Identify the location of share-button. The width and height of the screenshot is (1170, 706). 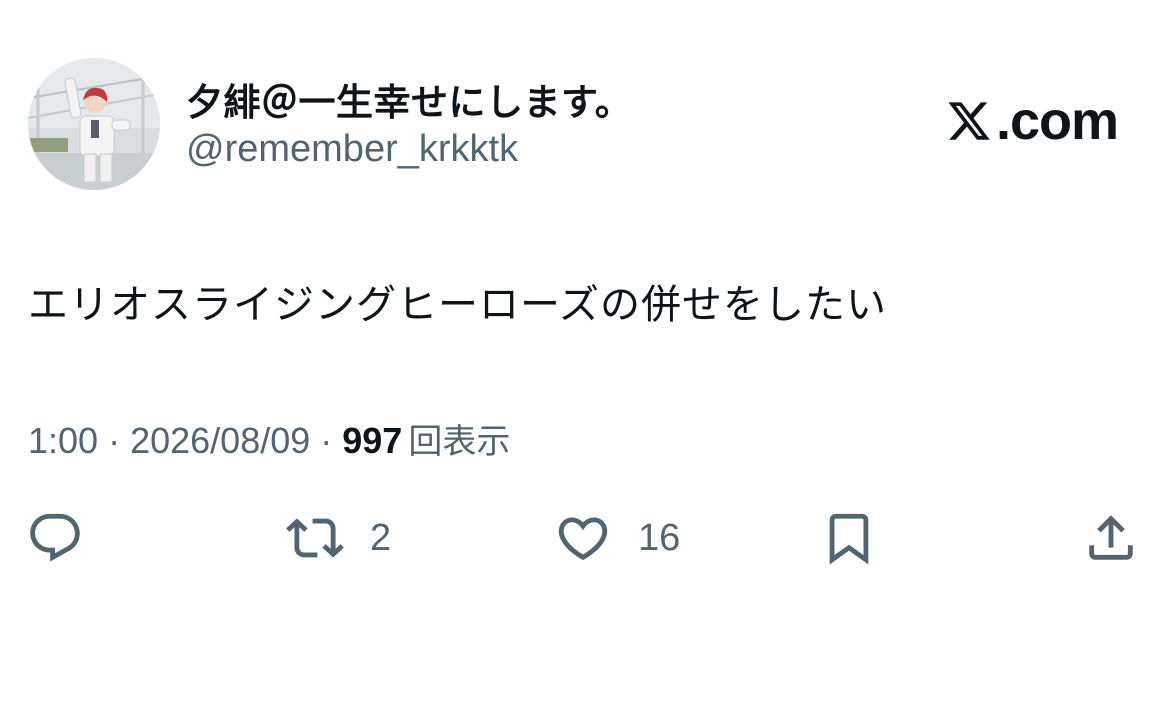
(1111, 538).